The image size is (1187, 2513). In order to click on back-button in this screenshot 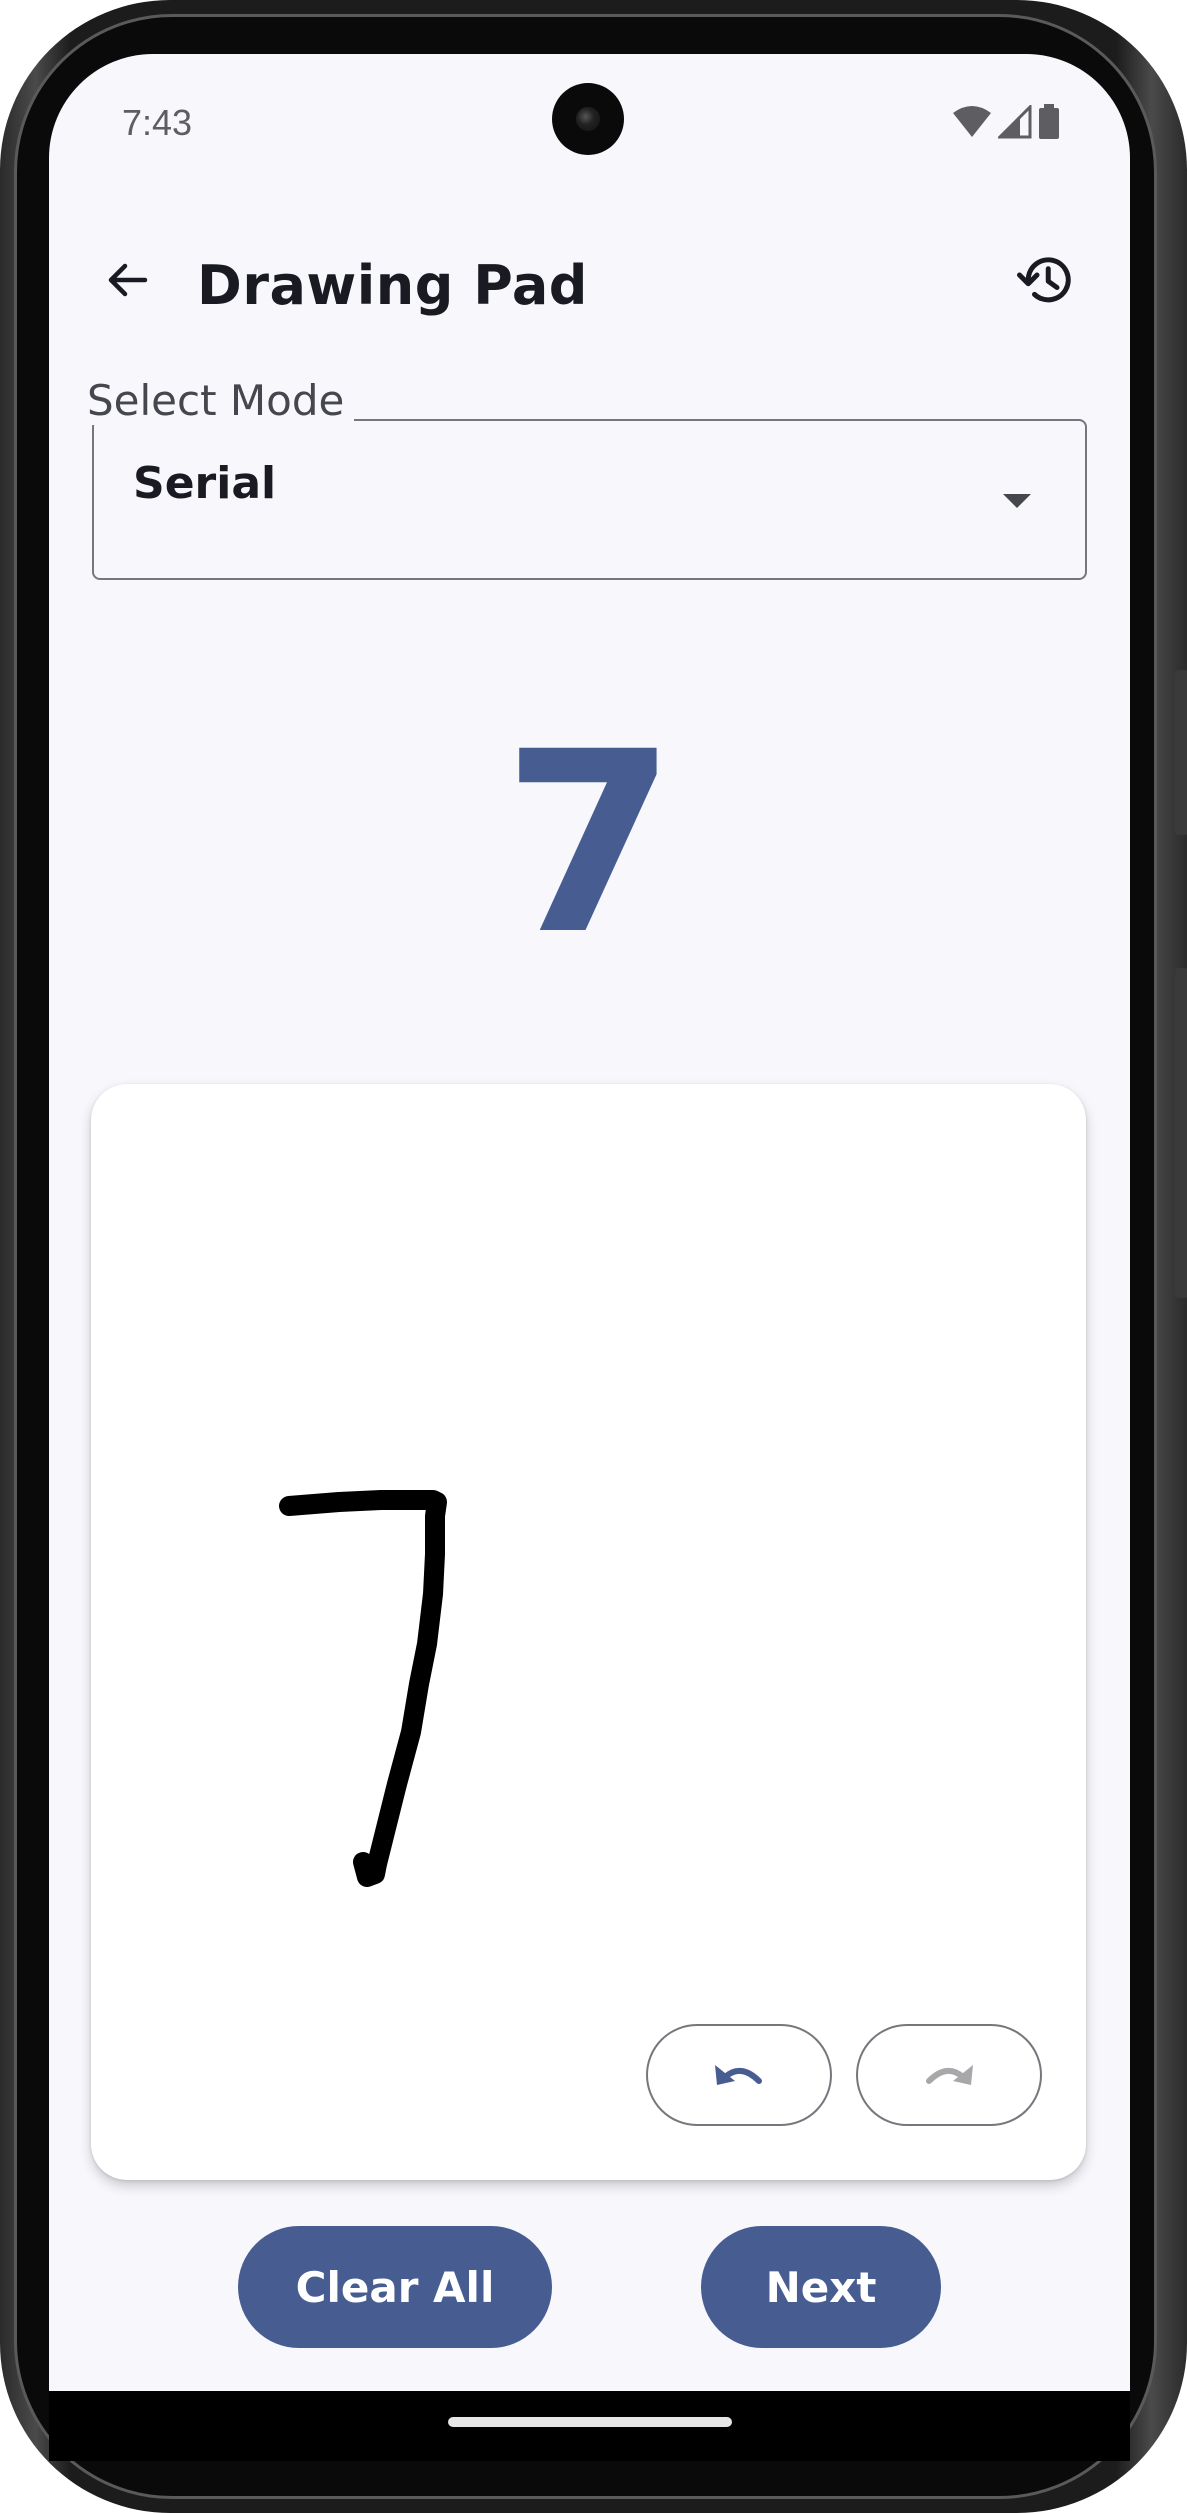, I will do `click(127, 280)`.